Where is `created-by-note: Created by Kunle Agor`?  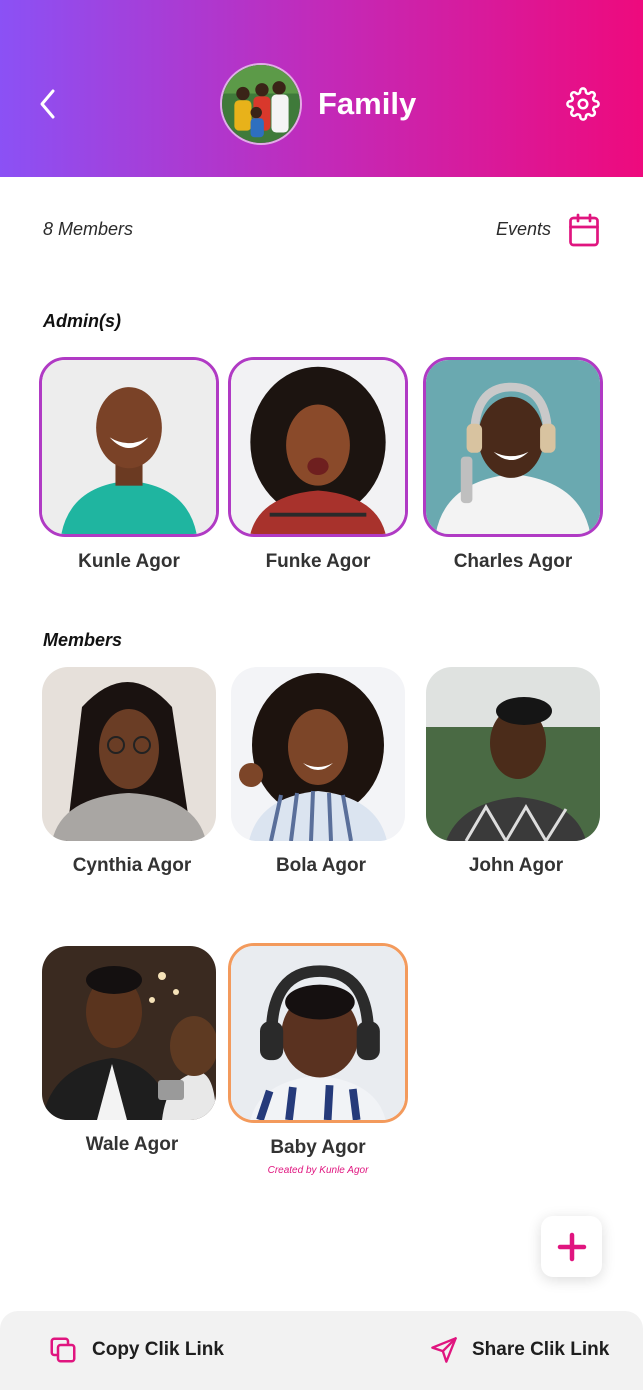 created-by-note: Created by Kunle Agor is located at coordinates (318, 1170).